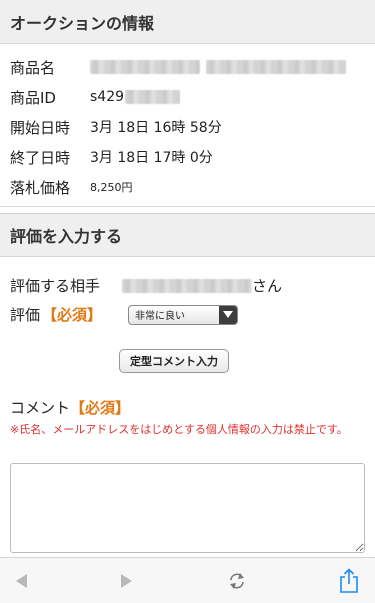 The image size is (375, 603). What do you see at coordinates (187, 22) in the screenshot?
I see `auction-info-header: オークションの情報` at bounding box center [187, 22].